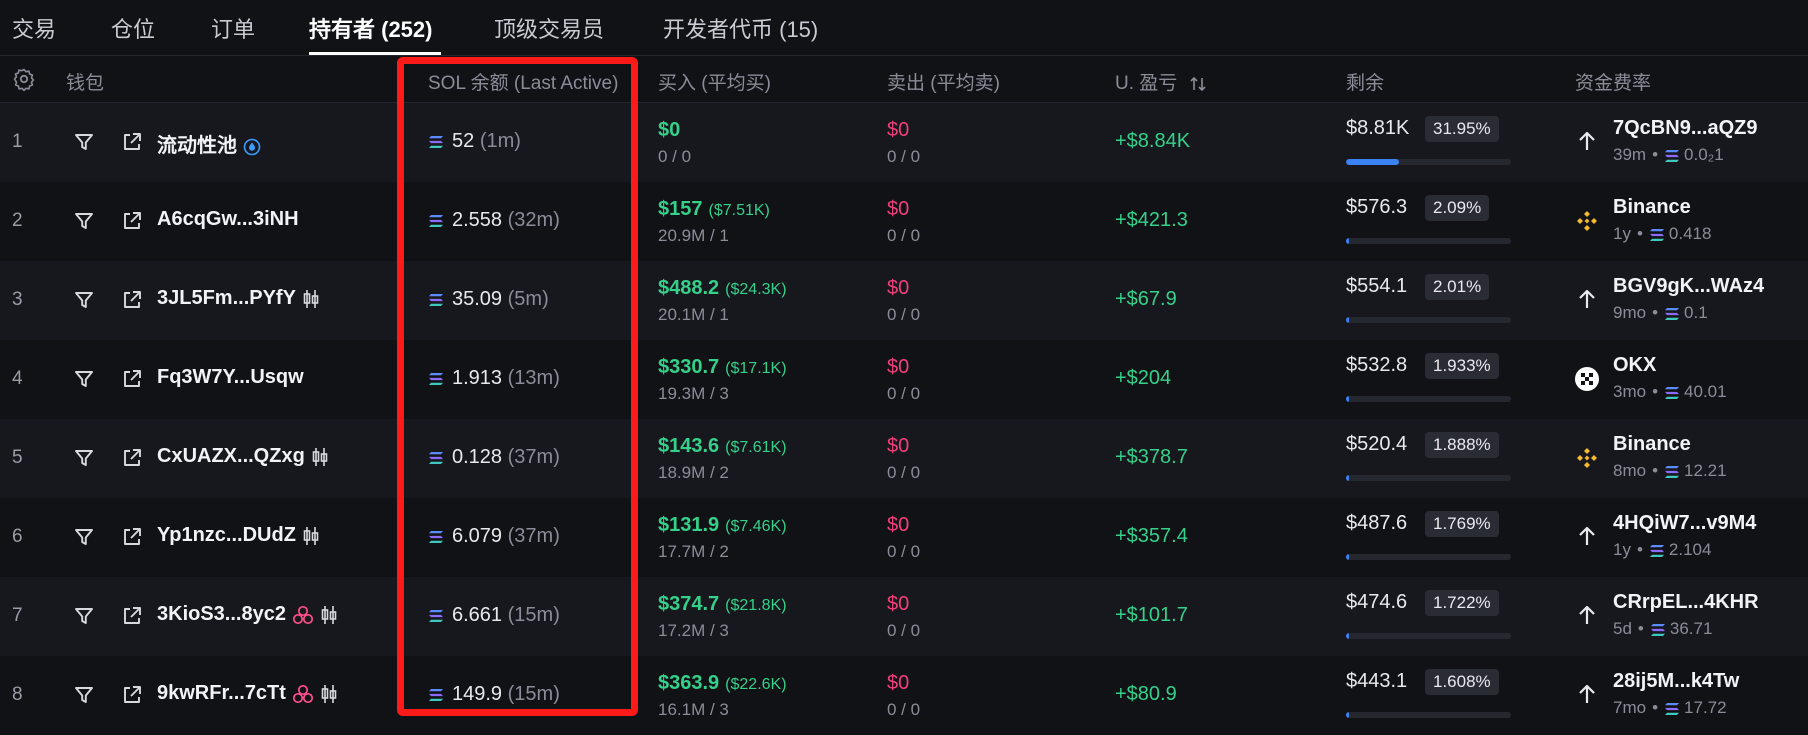  I want to click on buy-amount: $488.2 ($24.3K), so click(722, 288).